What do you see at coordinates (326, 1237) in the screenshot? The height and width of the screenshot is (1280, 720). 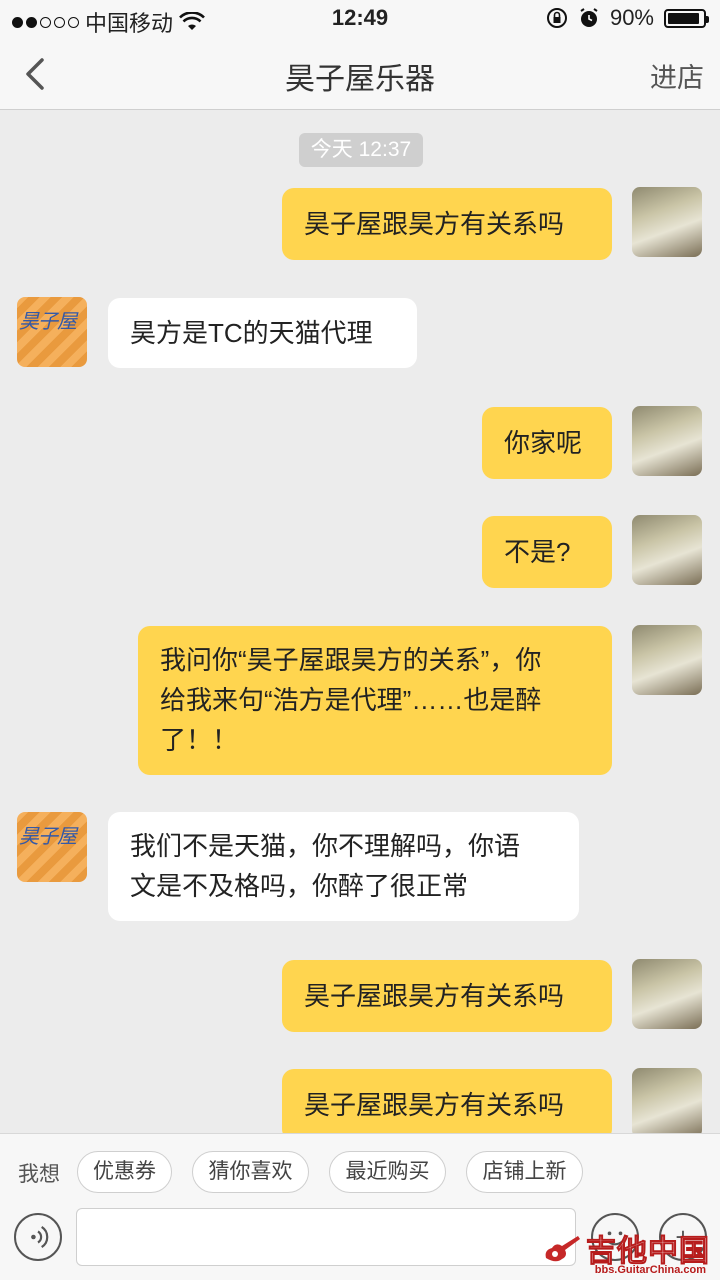 I see `message-input` at bounding box center [326, 1237].